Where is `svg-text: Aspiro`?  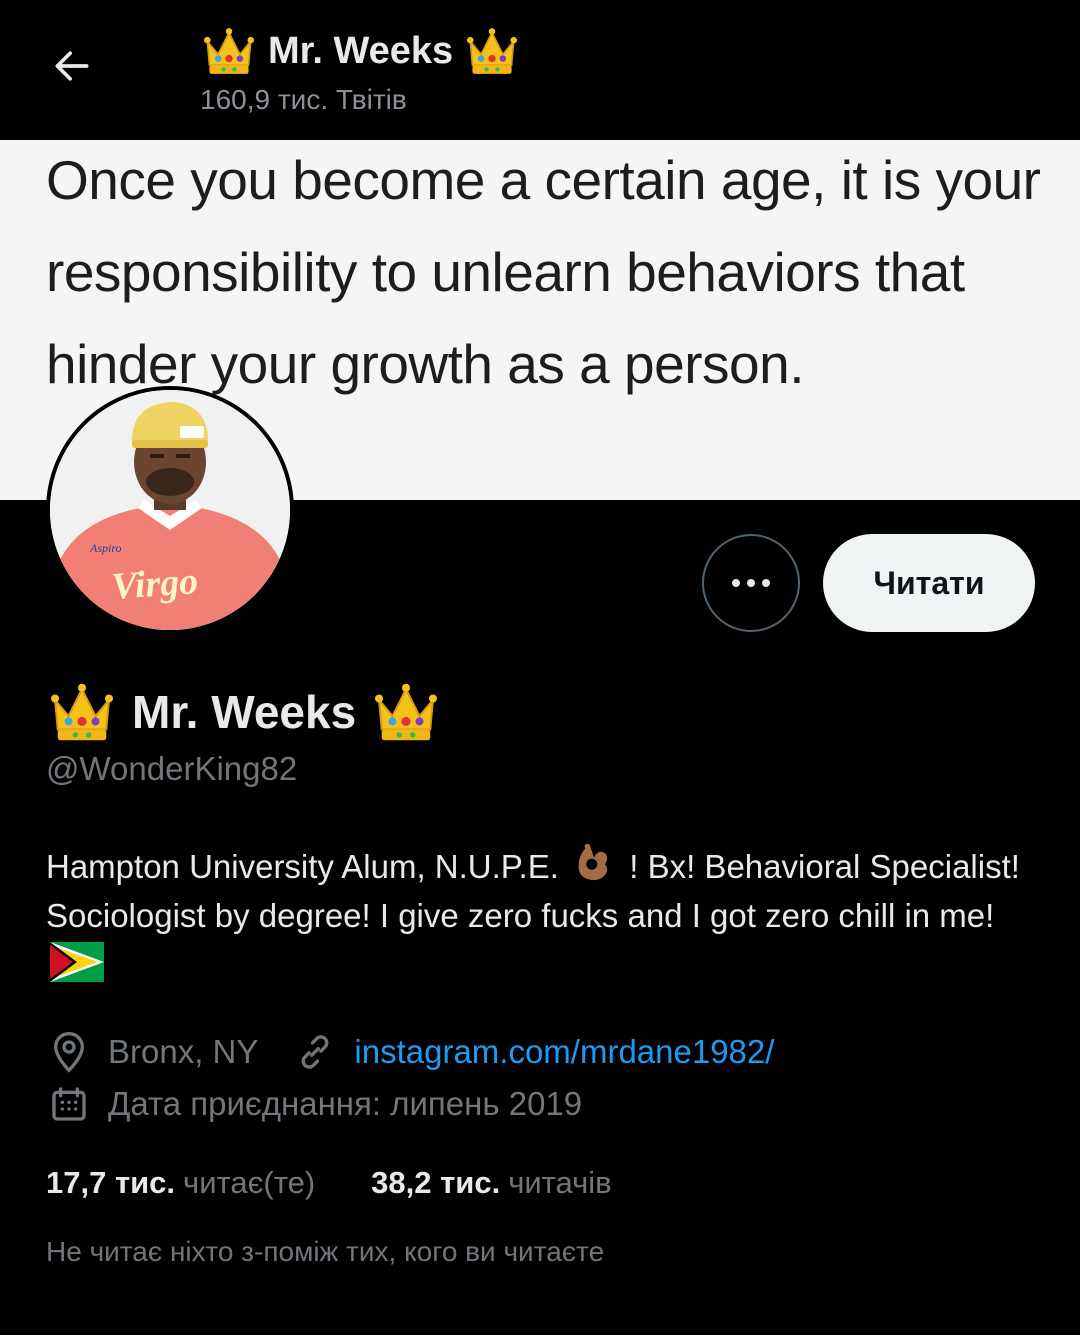
svg-text: Aspiro is located at coordinates (105, 548).